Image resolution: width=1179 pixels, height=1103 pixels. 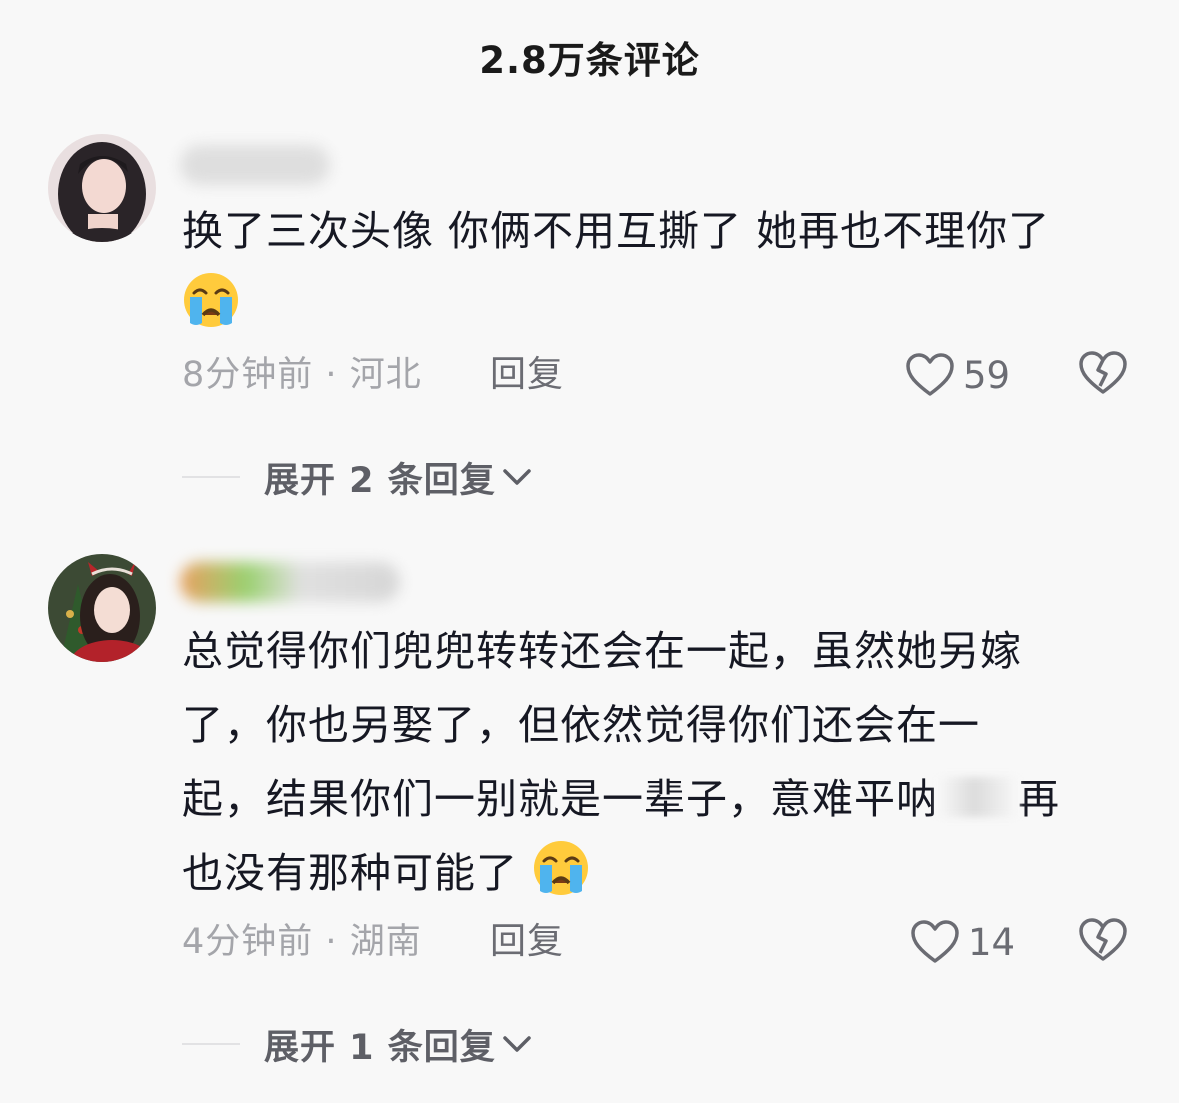 What do you see at coordinates (380, 480) in the screenshot?
I see `expand-replies-label: 展开 2 条回复` at bounding box center [380, 480].